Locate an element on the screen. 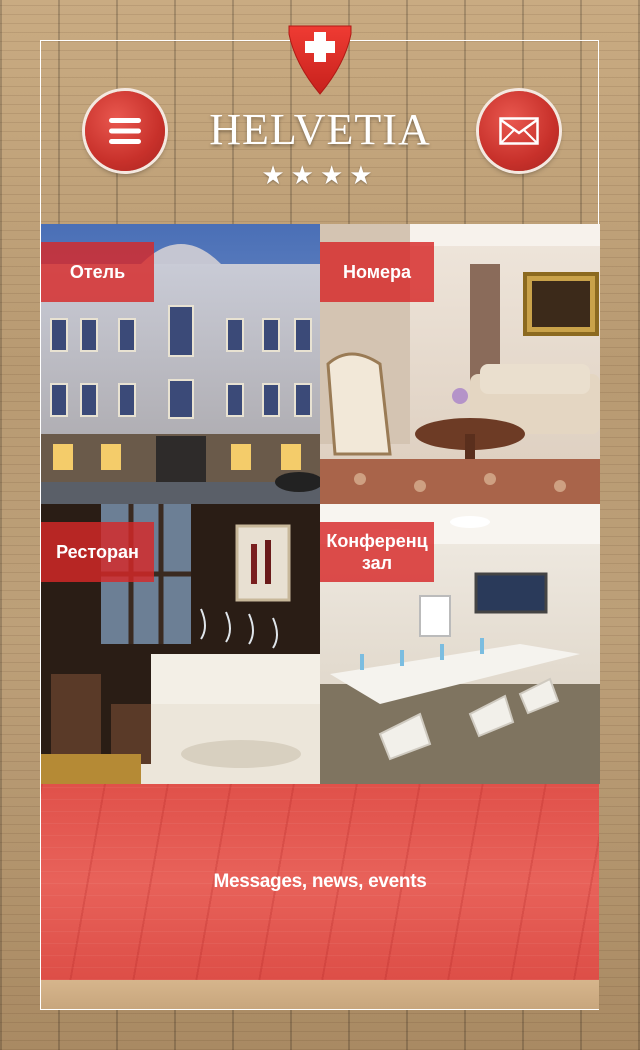 This screenshot has width=640, height=1050. mail-button is located at coordinates (519, 131).